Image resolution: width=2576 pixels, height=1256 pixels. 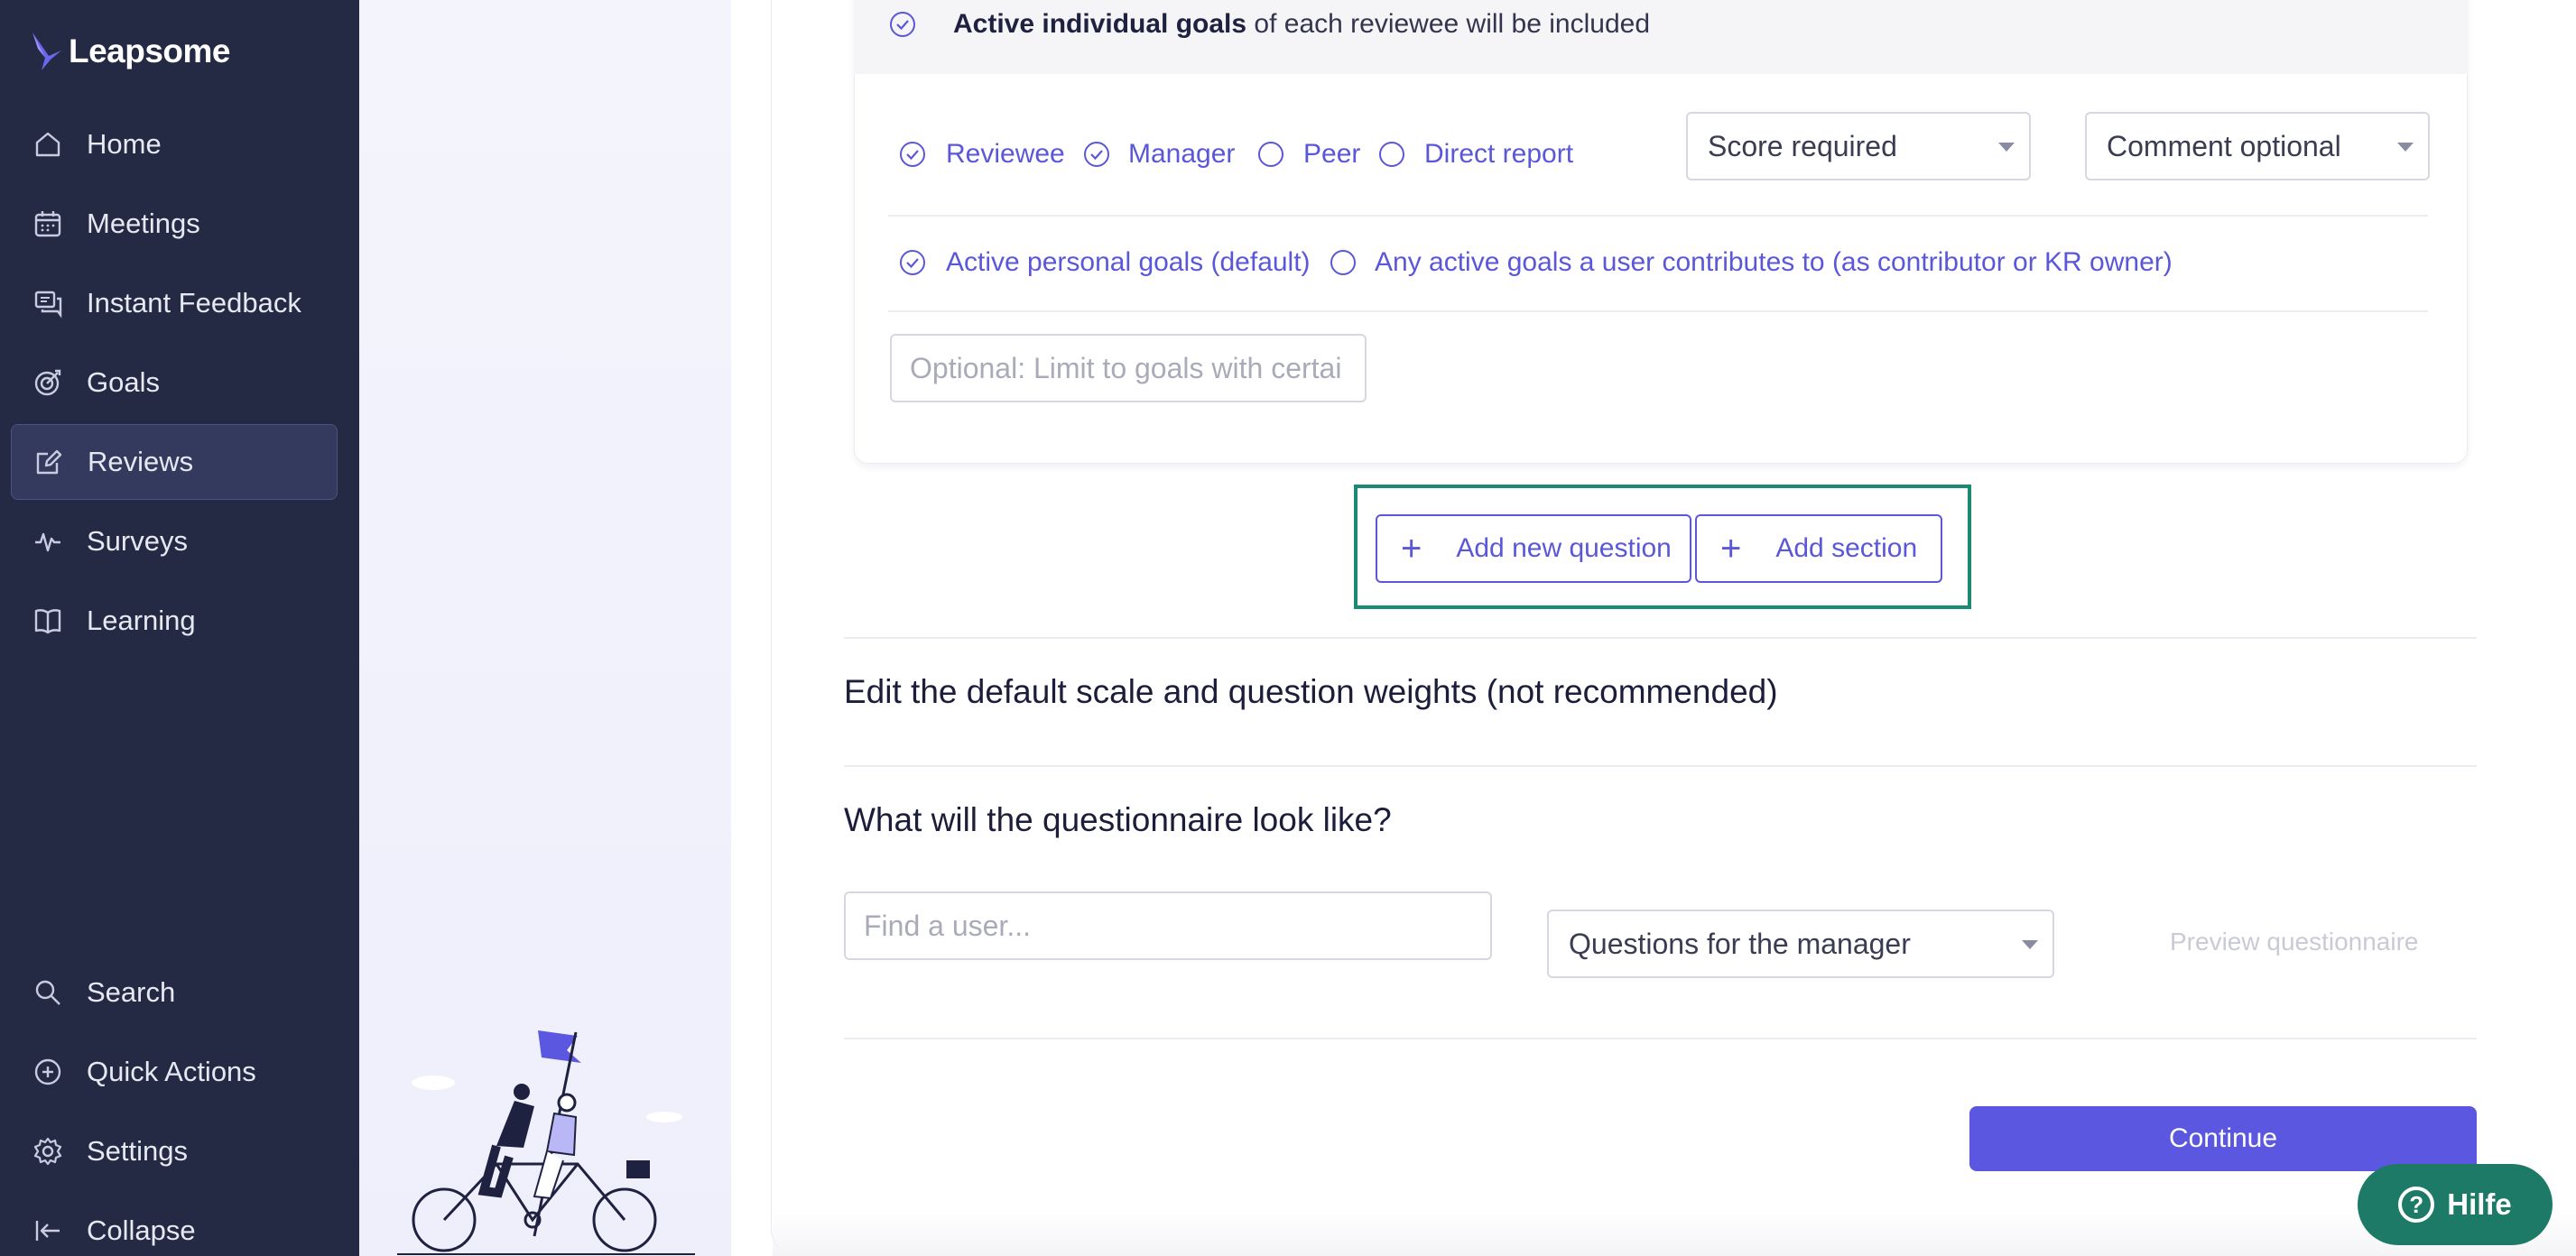 I want to click on comment-select: Comment optional, so click(x=2257, y=146).